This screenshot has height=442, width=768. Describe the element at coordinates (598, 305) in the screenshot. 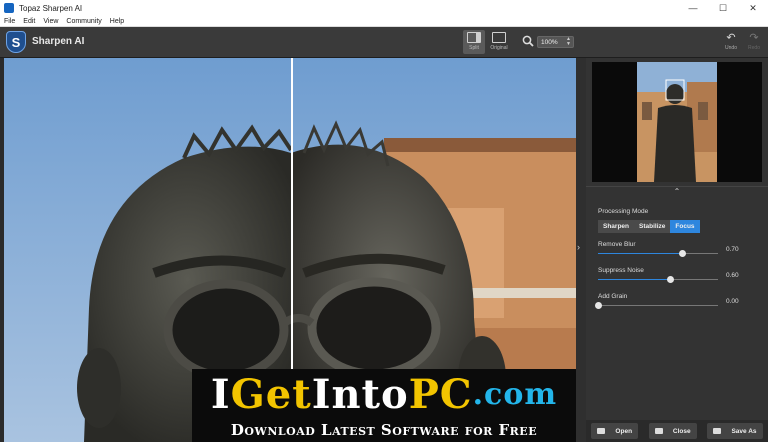

I see `add-grain-thumb` at that location.